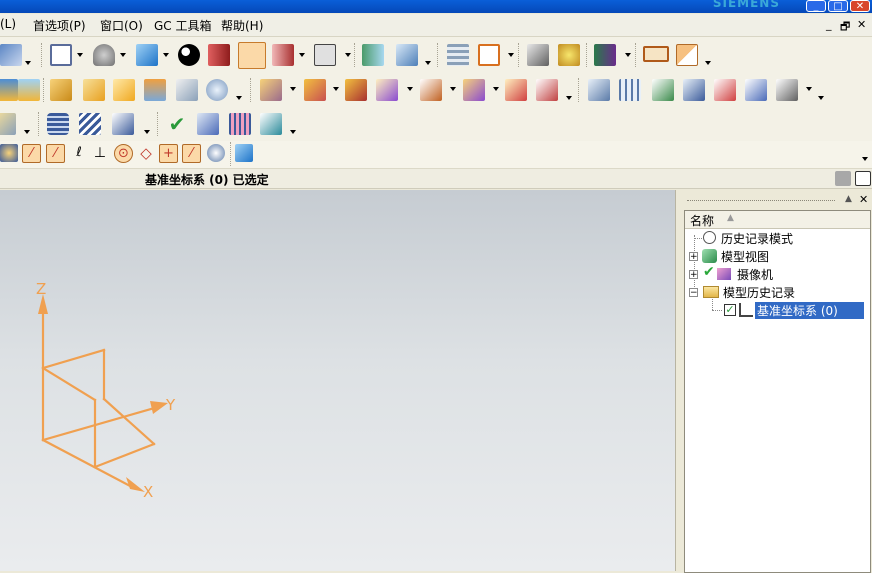 The image size is (872, 573). I want to click on playback-icon, so click(605, 55).